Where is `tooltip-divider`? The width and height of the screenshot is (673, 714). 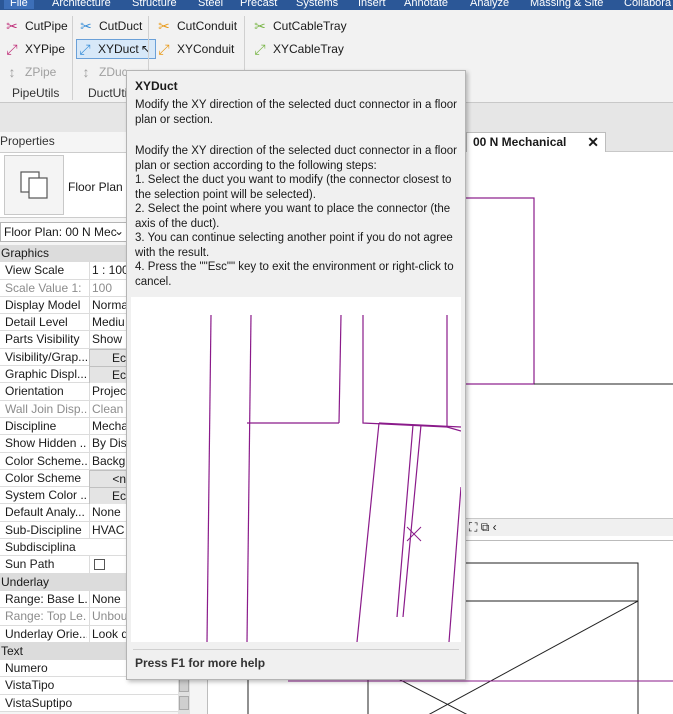 tooltip-divider is located at coordinates (296, 649).